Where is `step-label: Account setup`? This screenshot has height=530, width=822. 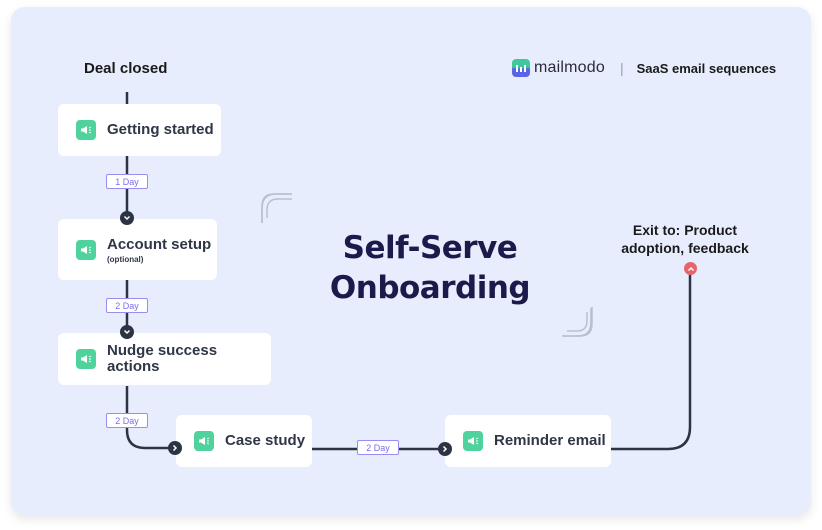
step-label: Account setup is located at coordinates (159, 244).